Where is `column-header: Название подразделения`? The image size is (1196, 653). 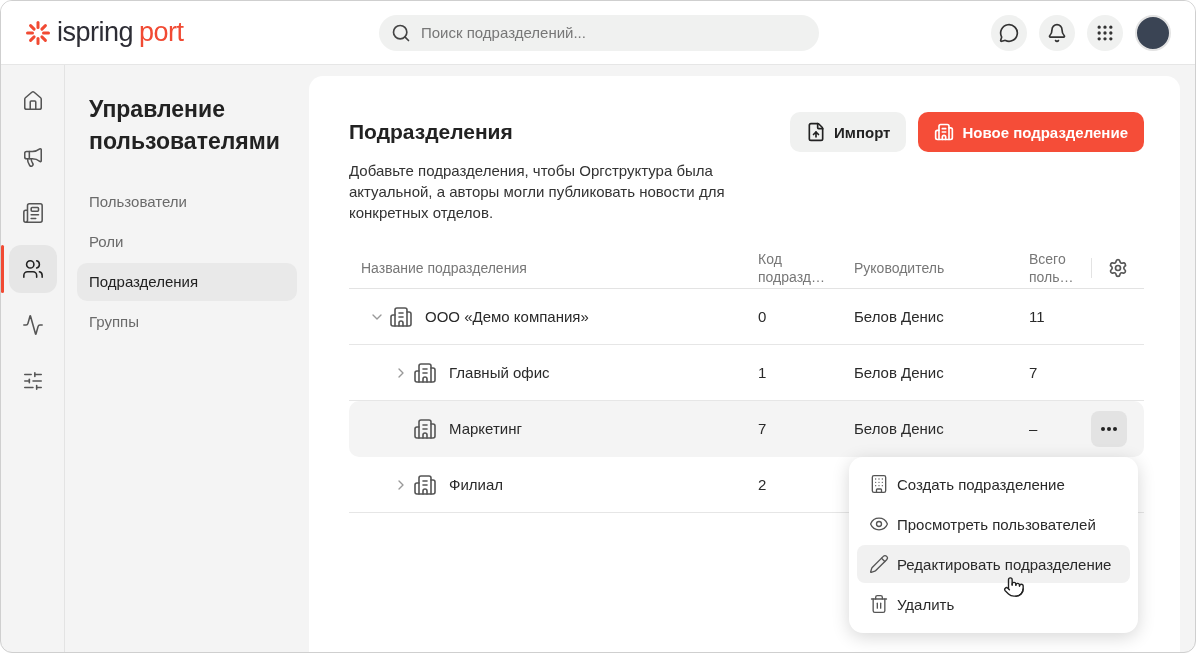
column-header: Название подразделения is located at coordinates (444, 267).